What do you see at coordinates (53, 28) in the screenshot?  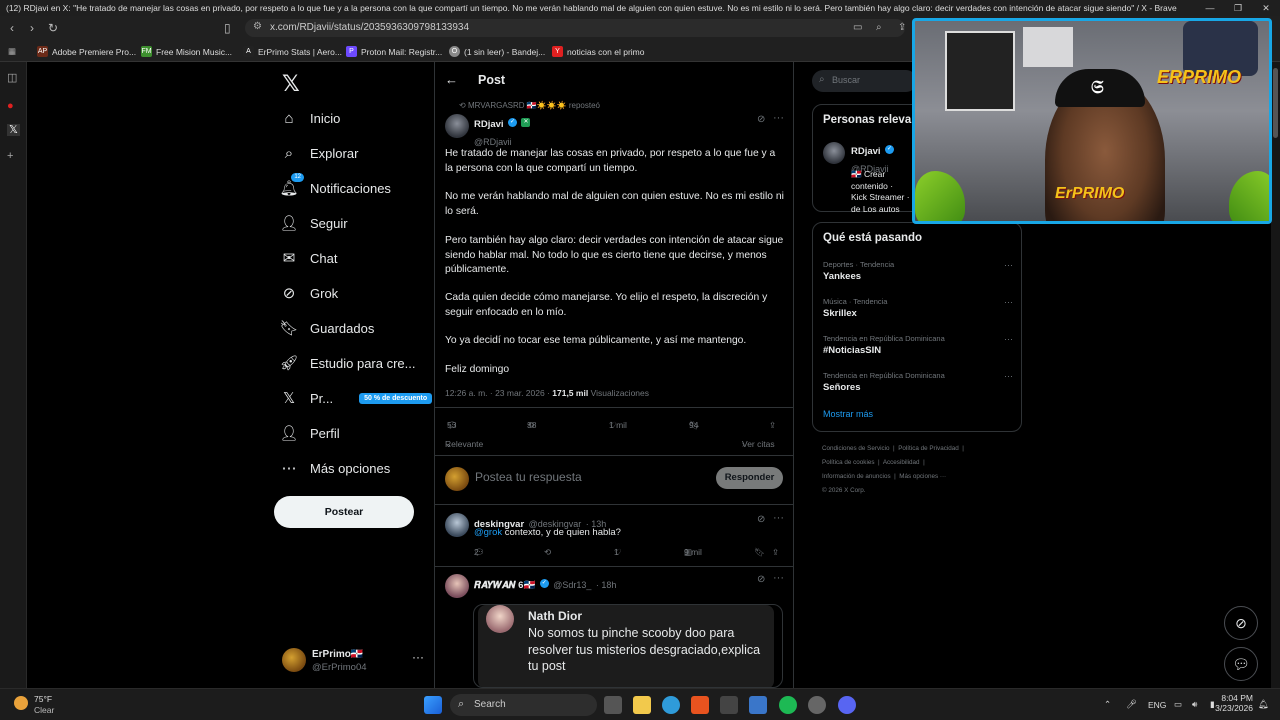 I see `reload-icon: ↻` at bounding box center [53, 28].